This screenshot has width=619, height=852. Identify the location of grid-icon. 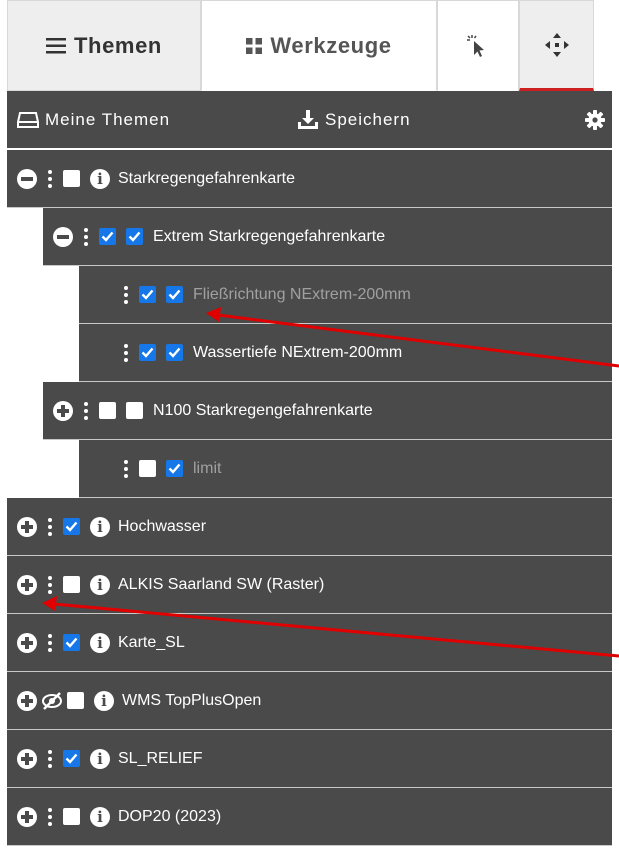
(254, 45).